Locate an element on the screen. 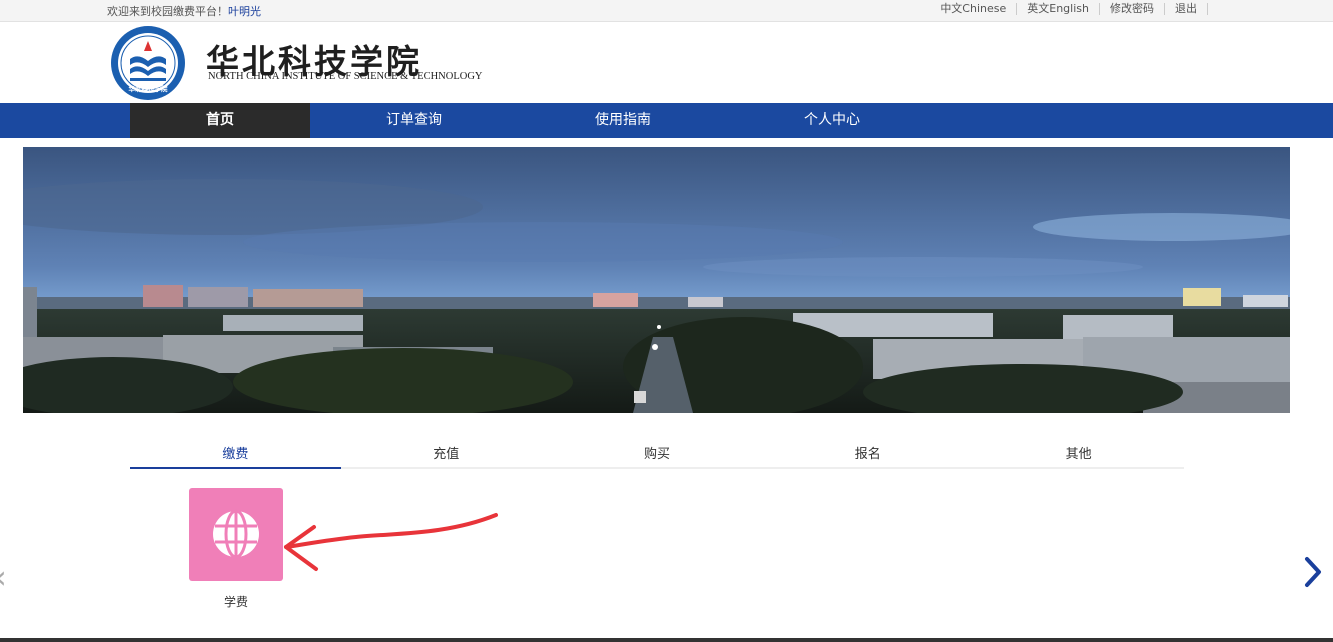  footer-divider is located at coordinates (666, 640).